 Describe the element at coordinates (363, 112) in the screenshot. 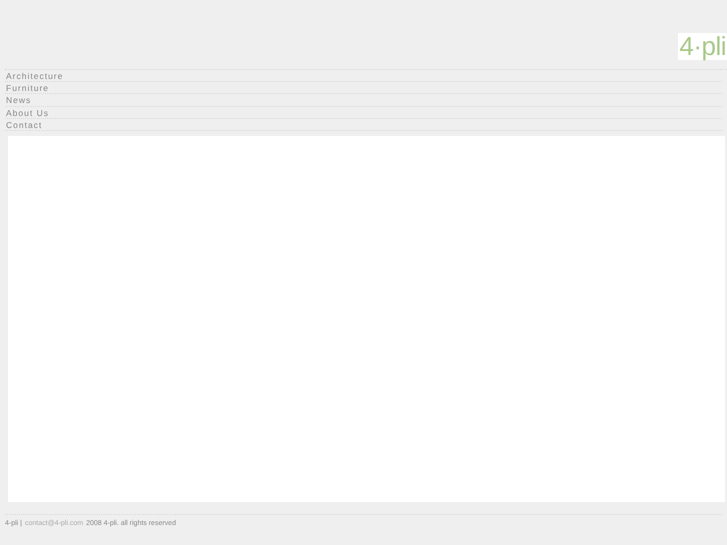

I see `nav-link: About Us` at that location.